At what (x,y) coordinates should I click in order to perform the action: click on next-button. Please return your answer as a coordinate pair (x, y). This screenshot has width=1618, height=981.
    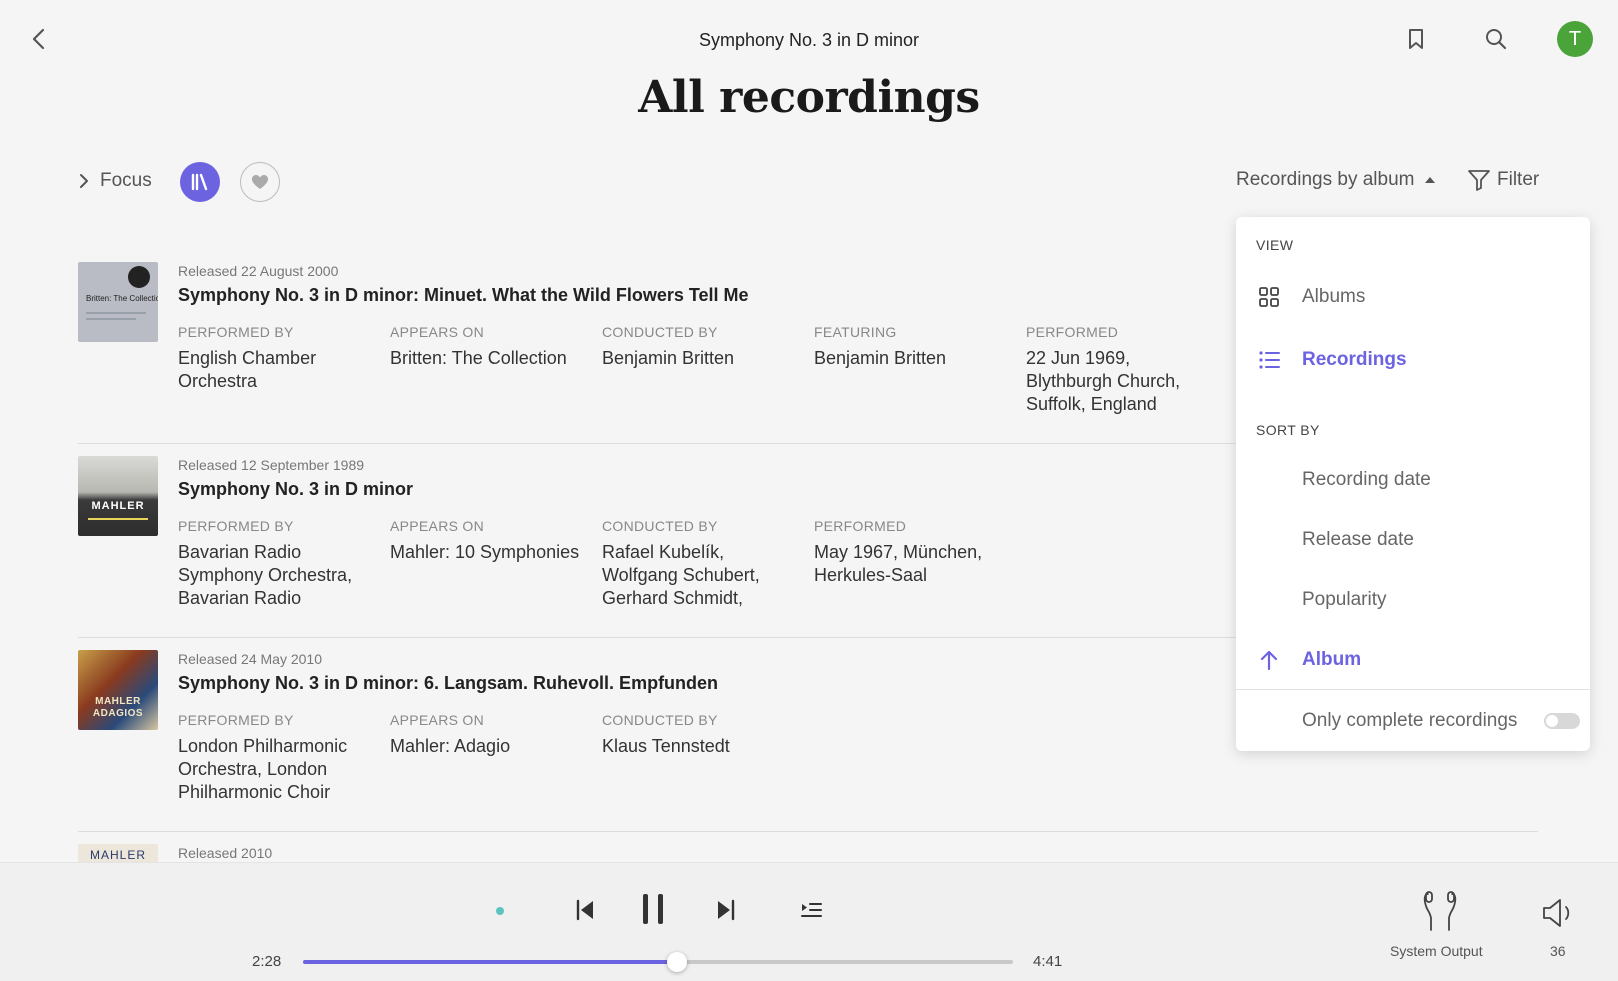
    Looking at the image, I should click on (726, 910).